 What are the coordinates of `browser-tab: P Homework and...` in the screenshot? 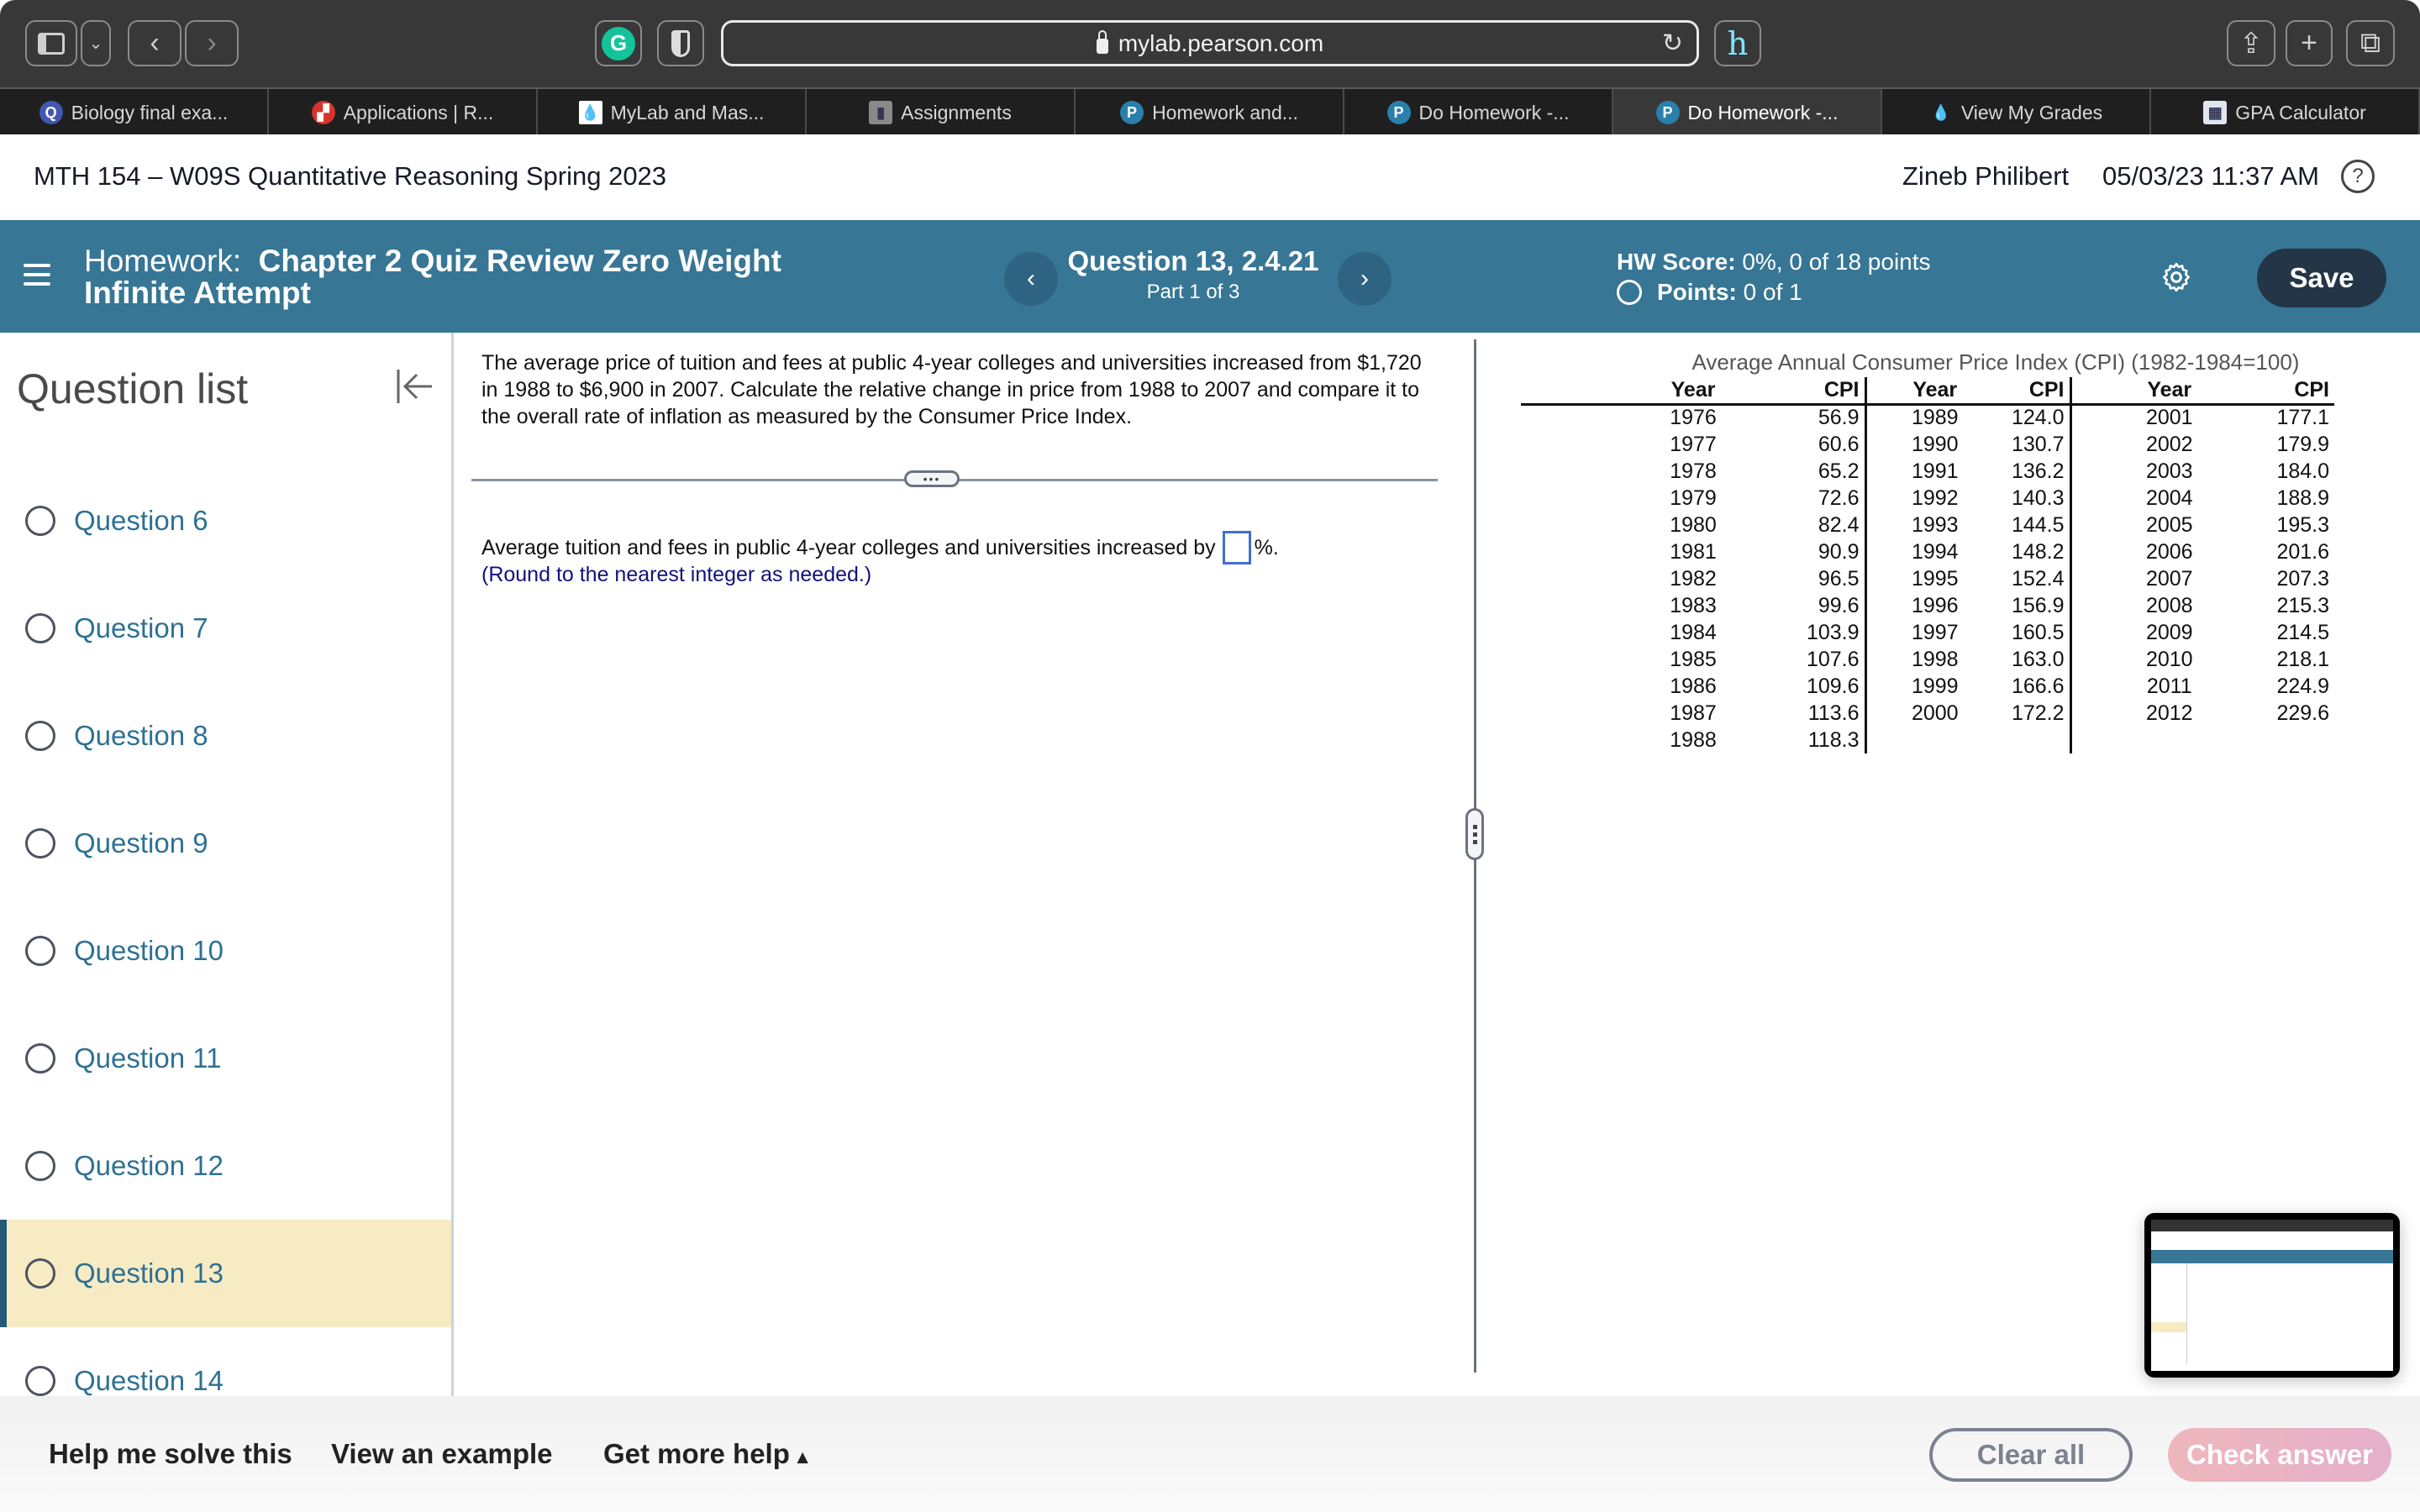 It's located at (1210, 112).